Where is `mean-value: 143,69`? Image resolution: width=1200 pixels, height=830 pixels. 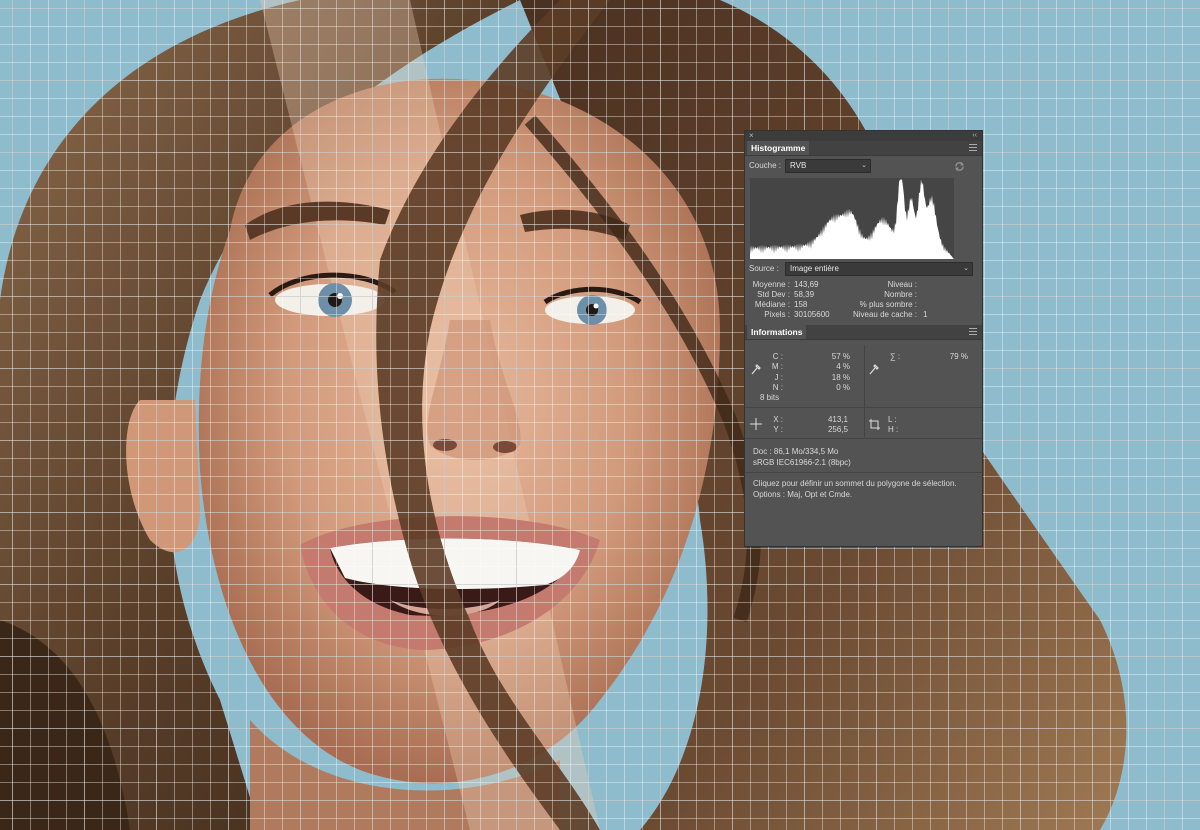
mean-value: 143,69 is located at coordinates (806, 284).